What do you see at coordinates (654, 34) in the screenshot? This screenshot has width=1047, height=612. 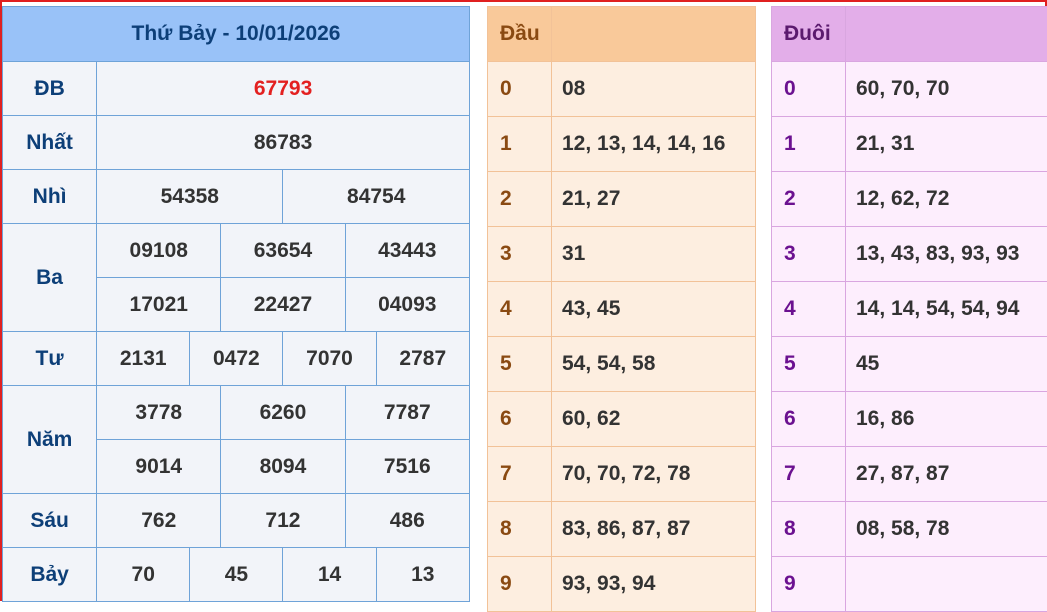 I see `dau-header-blank` at bounding box center [654, 34].